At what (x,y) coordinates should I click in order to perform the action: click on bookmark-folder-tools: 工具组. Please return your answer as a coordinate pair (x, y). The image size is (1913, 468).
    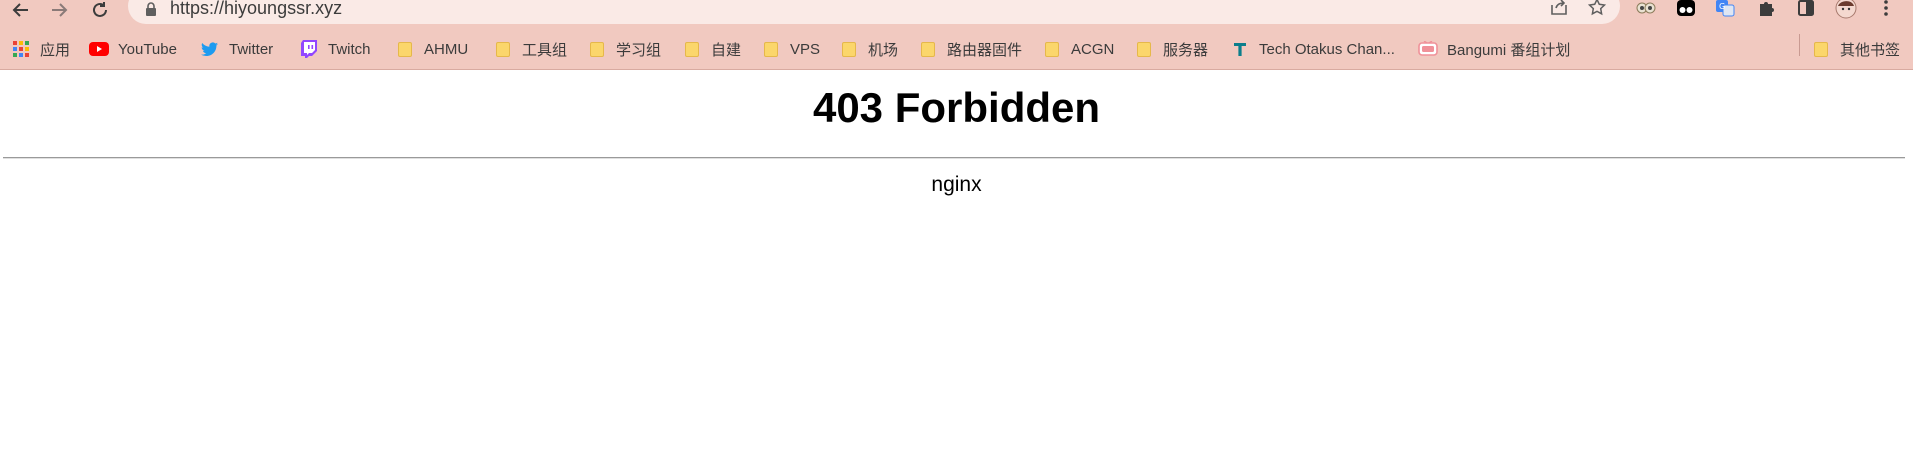
    Looking at the image, I should click on (530, 49).